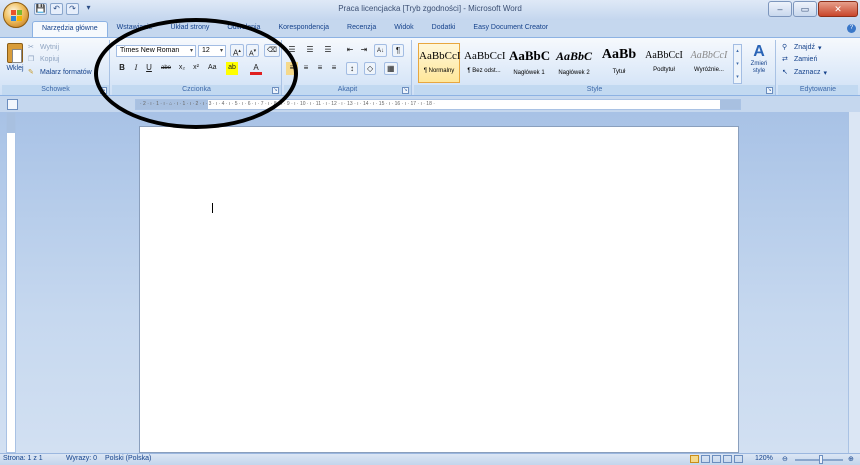  Describe the element at coordinates (694, 459) in the screenshot. I see `print-layout-view-icon` at that location.